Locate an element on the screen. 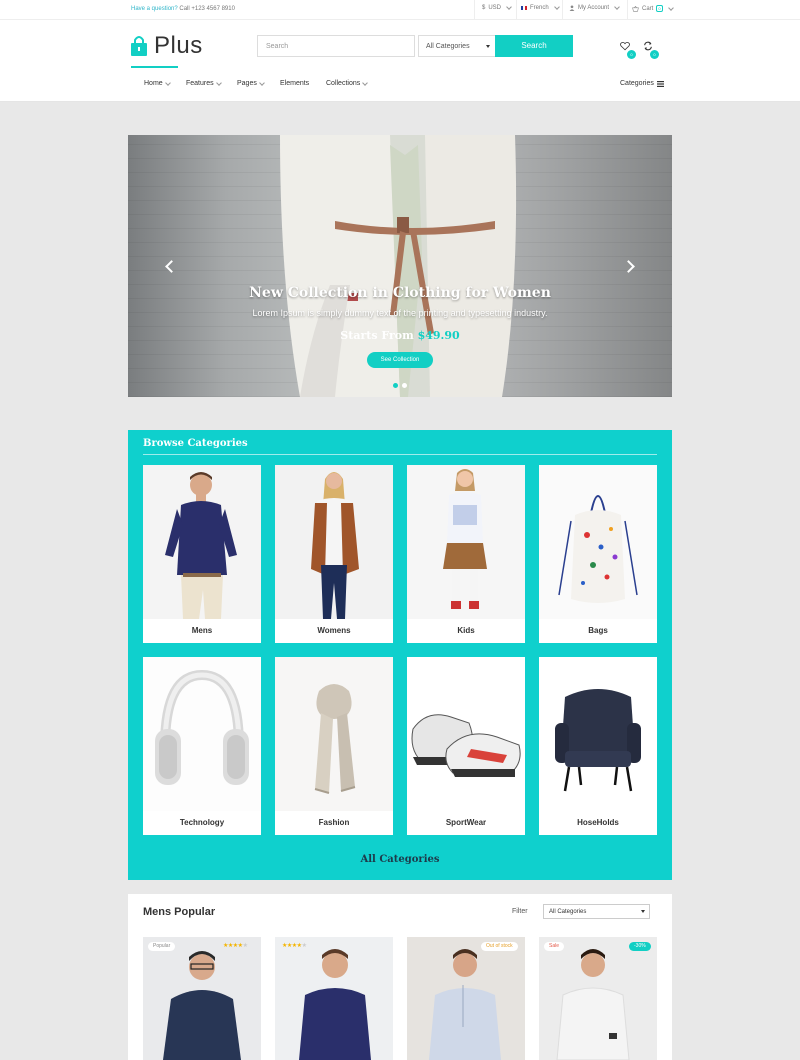 This screenshot has height=1060, width=800. logo-text: Plus is located at coordinates (178, 45).